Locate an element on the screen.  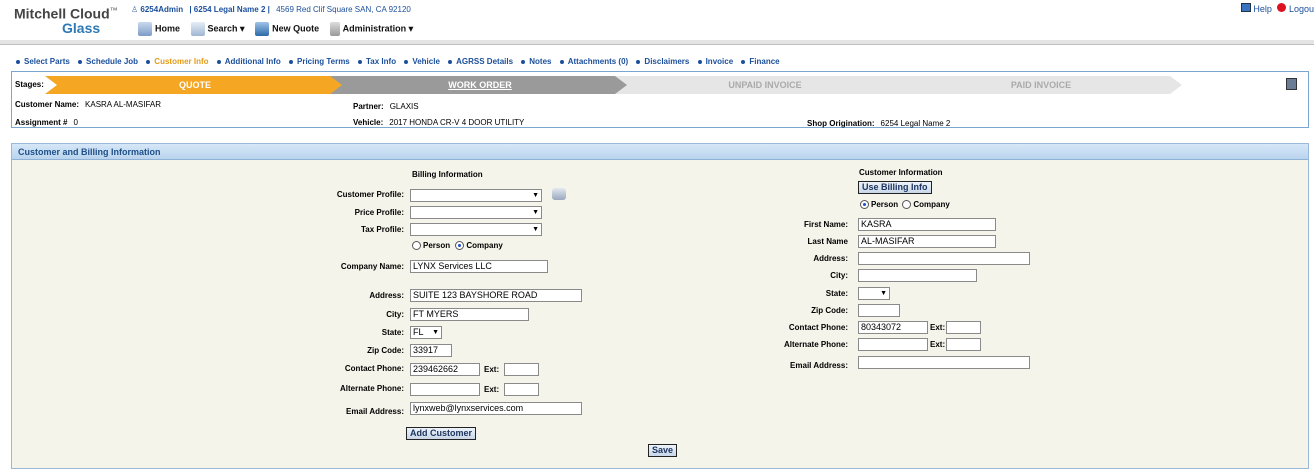
billing-address-field: SUITE 123 BAYSHORE ROAD is located at coordinates (496, 295).